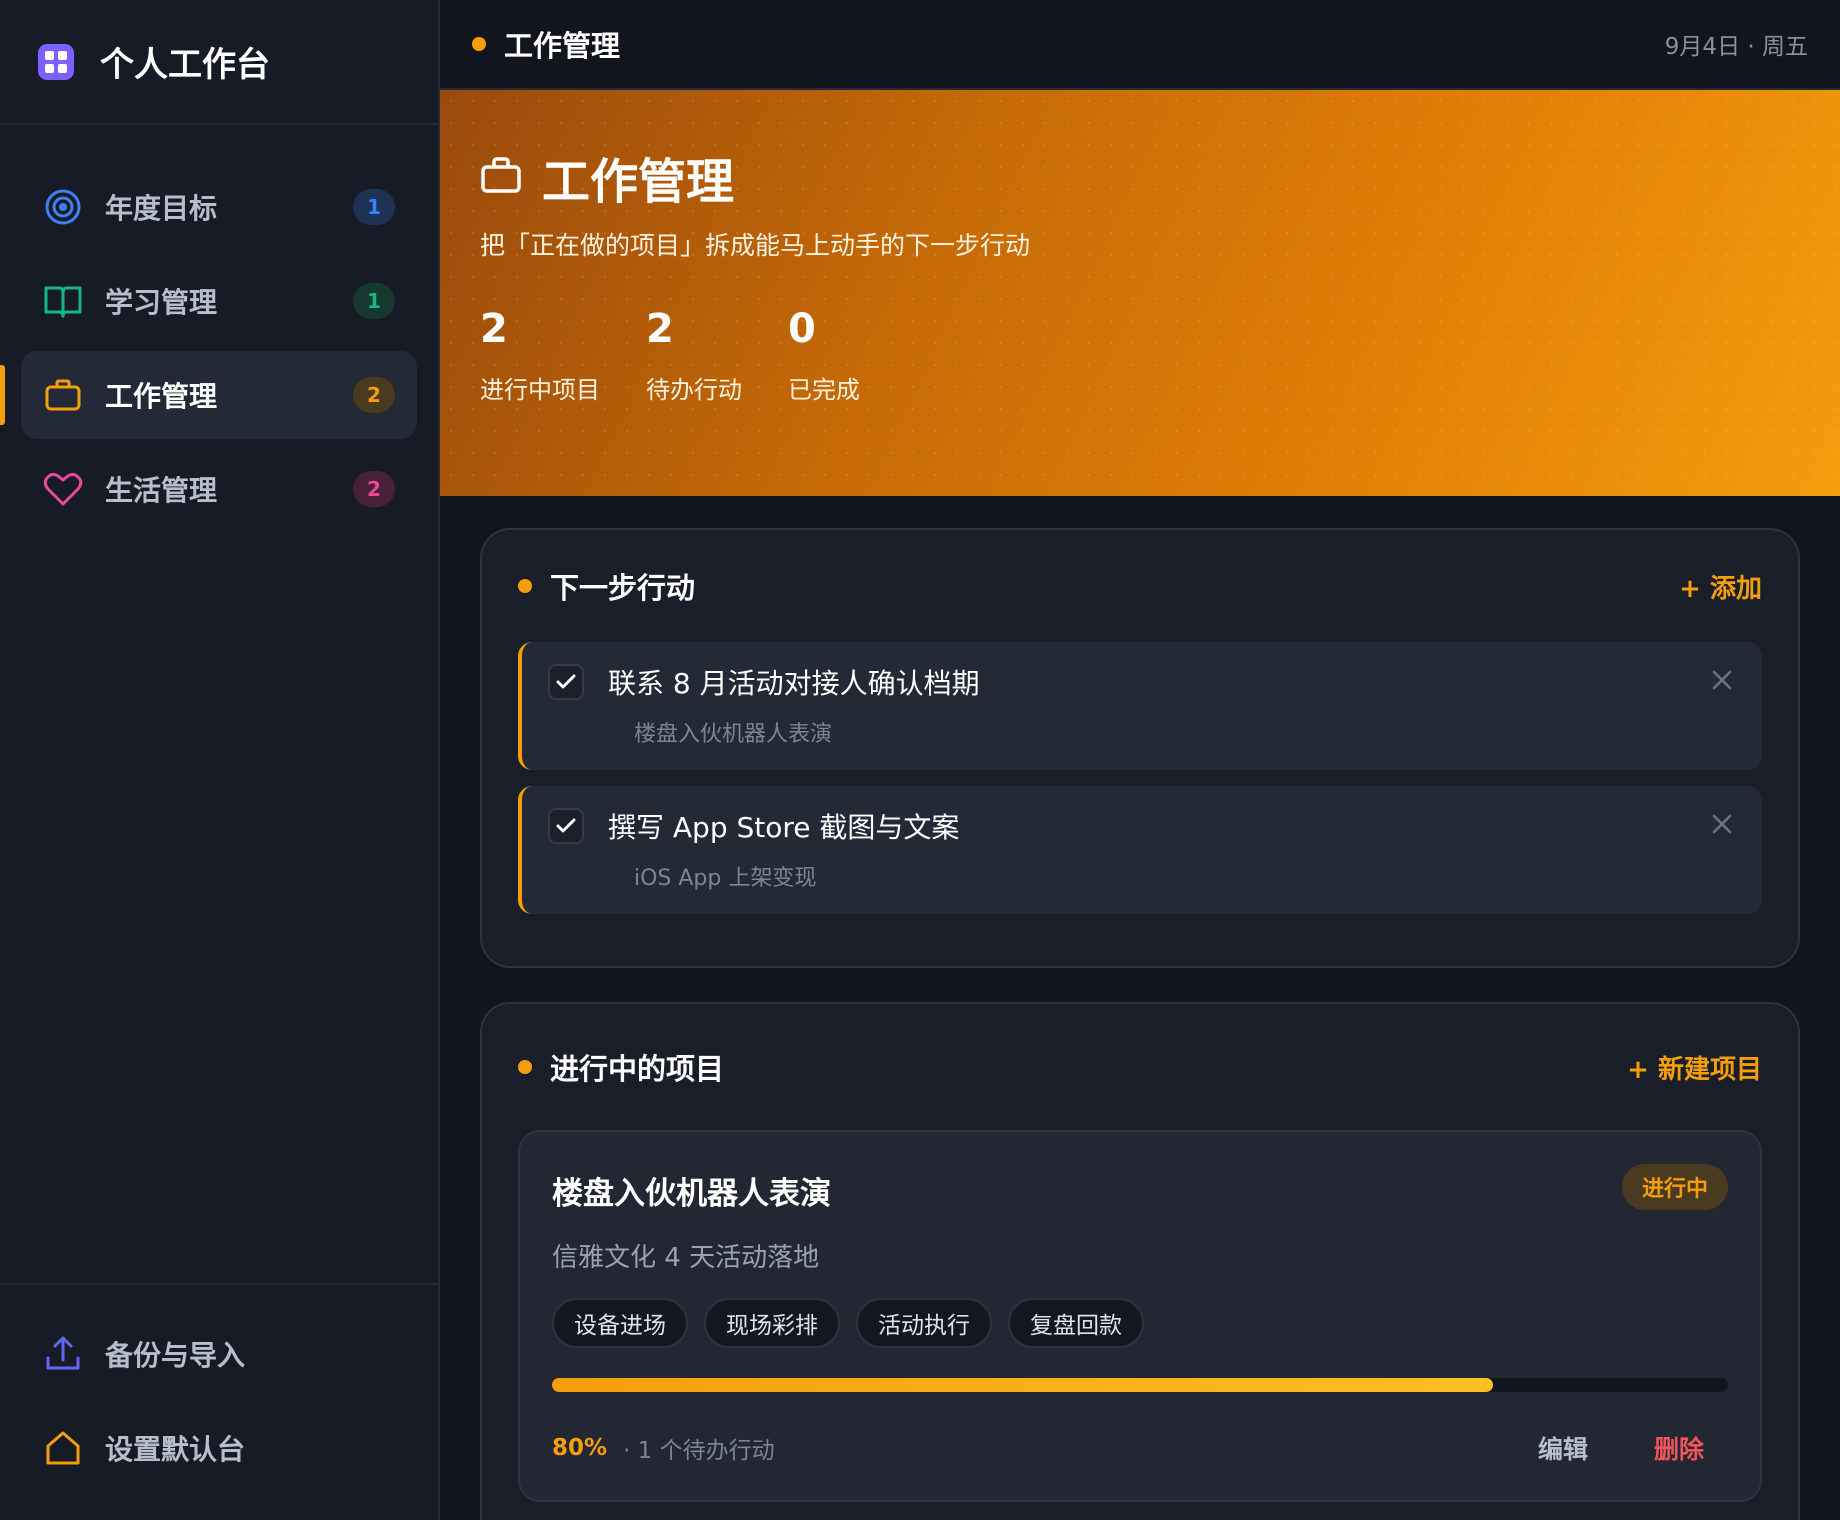  What do you see at coordinates (161, 302) in the screenshot?
I see `sidebar-item-label: 学习管理` at bounding box center [161, 302].